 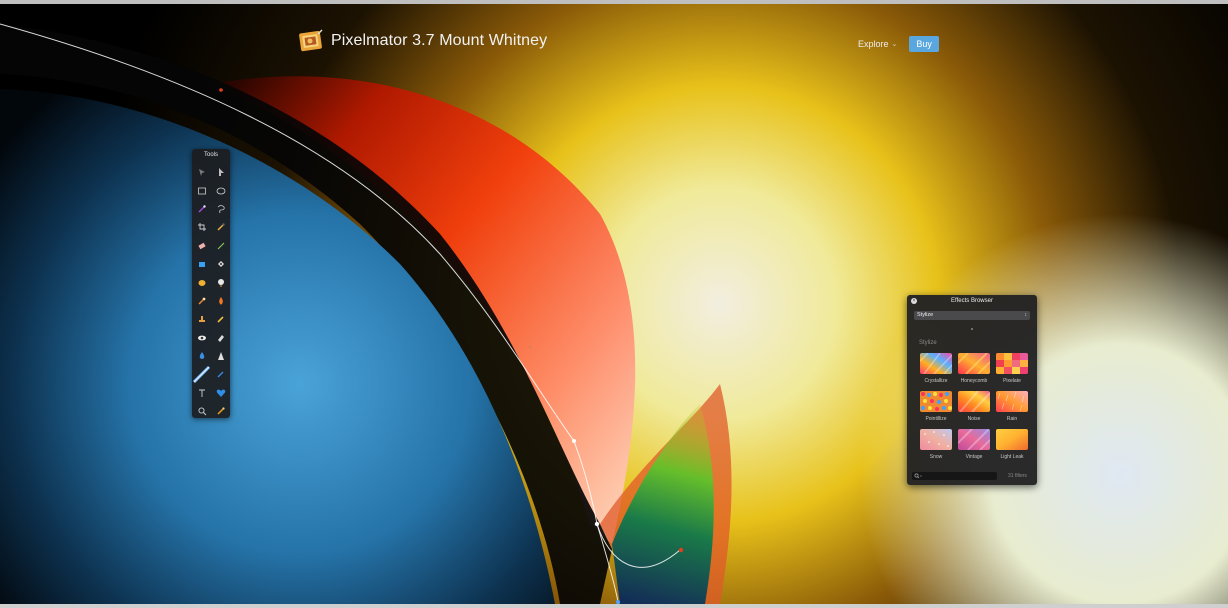 I want to click on app-title: Pixelmator 3.7 Mount Whitney, so click(x=439, y=40).